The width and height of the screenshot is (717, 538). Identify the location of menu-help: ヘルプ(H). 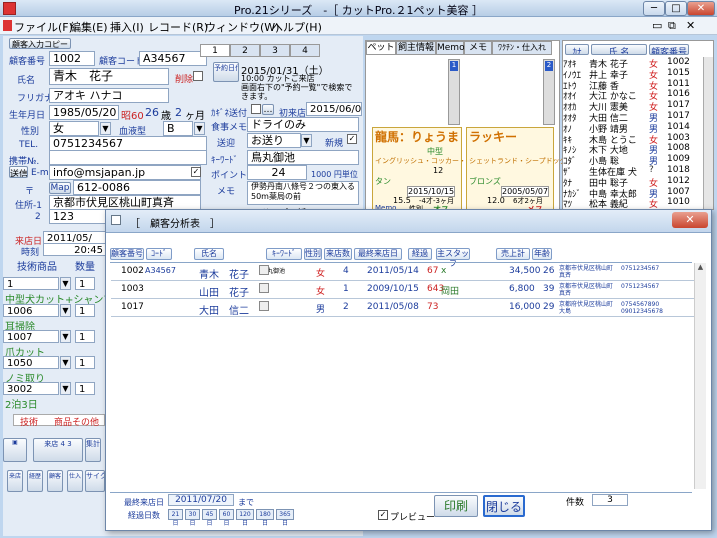
(297, 27).